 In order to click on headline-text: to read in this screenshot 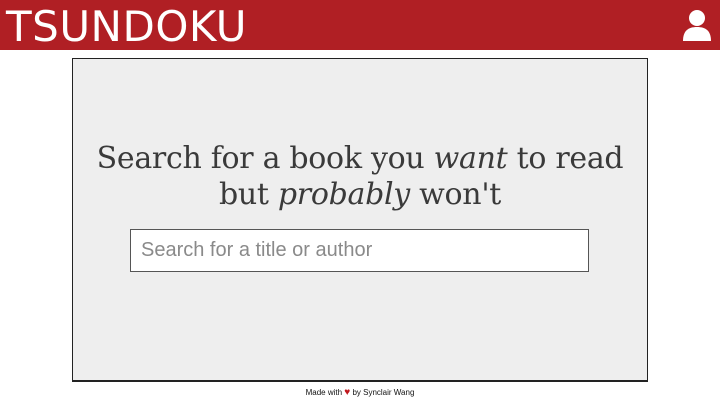, I will do `click(565, 158)`.